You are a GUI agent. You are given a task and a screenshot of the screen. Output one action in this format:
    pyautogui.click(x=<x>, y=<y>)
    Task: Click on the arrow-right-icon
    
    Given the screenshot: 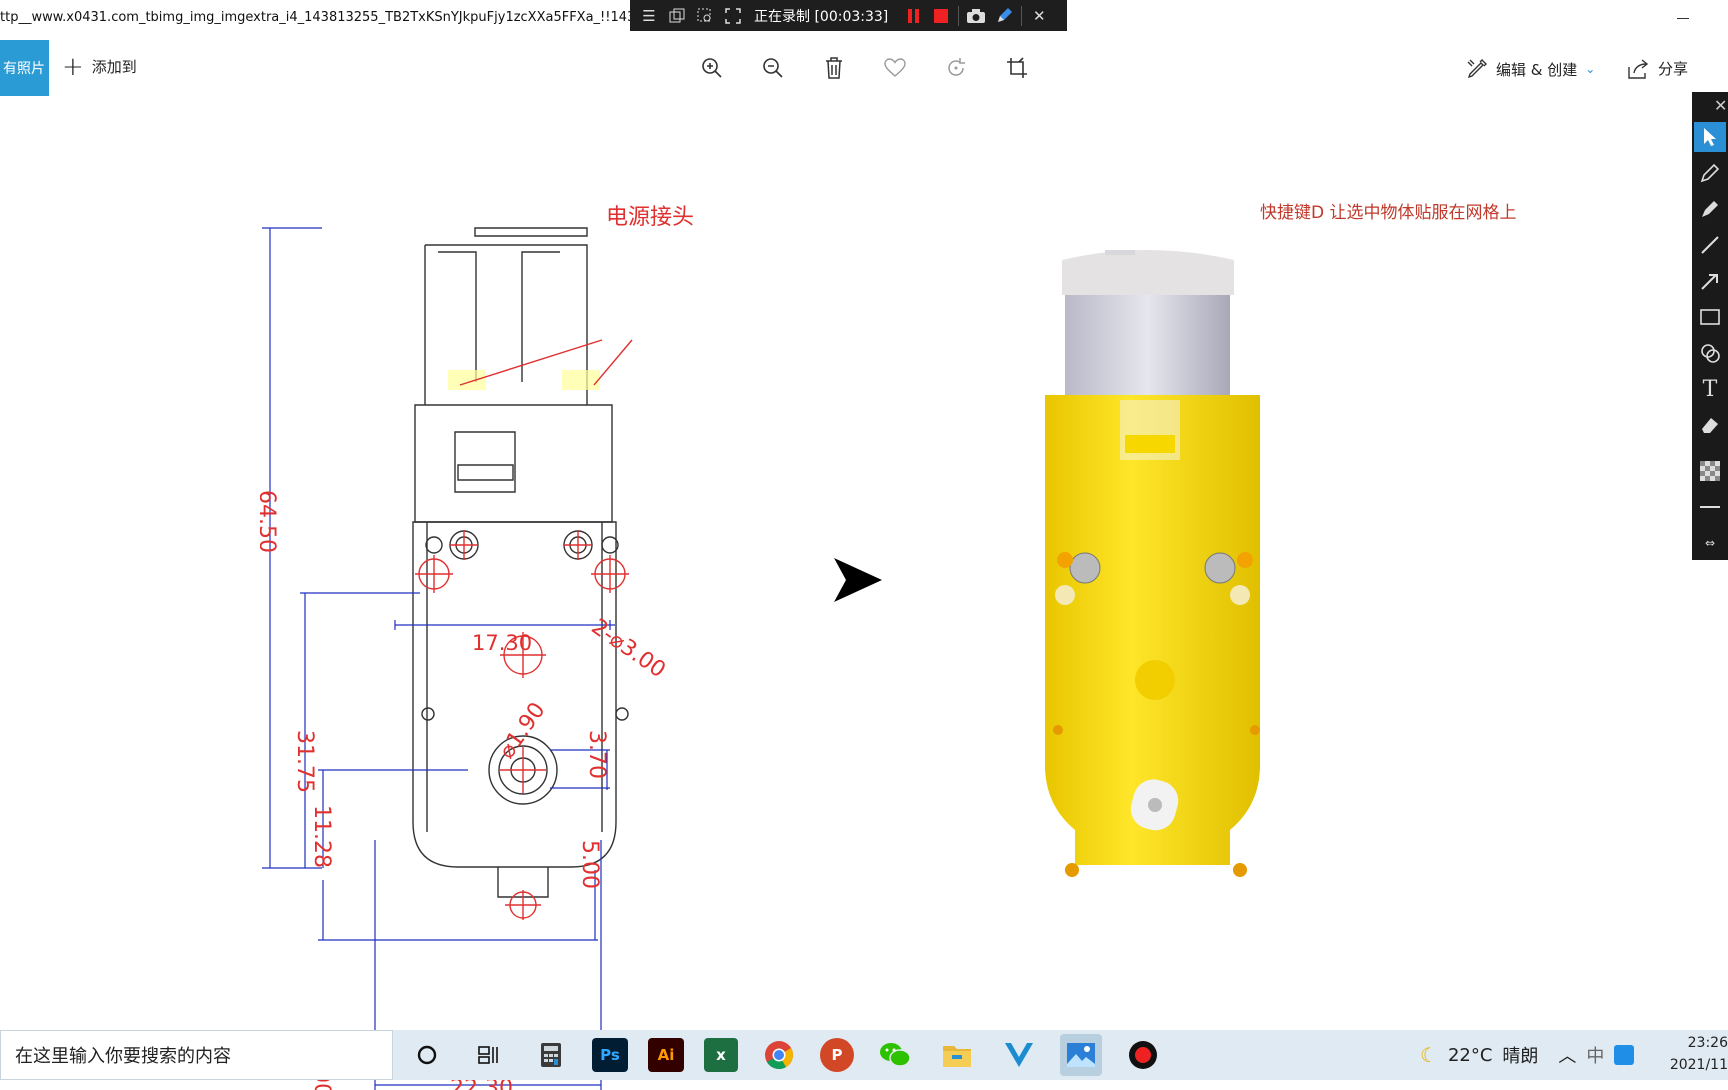 What is the action you would take?
    pyautogui.click(x=858, y=580)
    